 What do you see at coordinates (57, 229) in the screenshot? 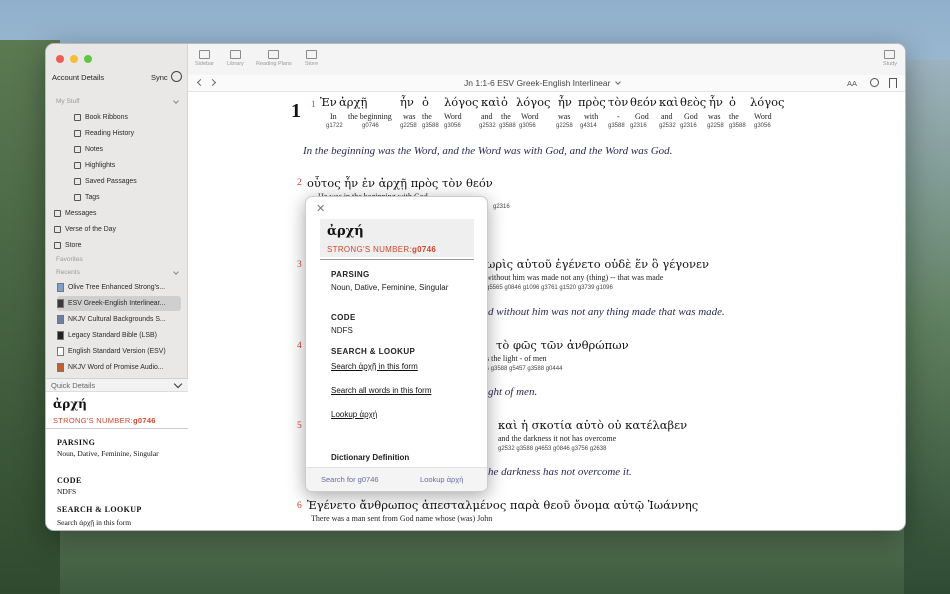
I see `calendar-icon` at bounding box center [57, 229].